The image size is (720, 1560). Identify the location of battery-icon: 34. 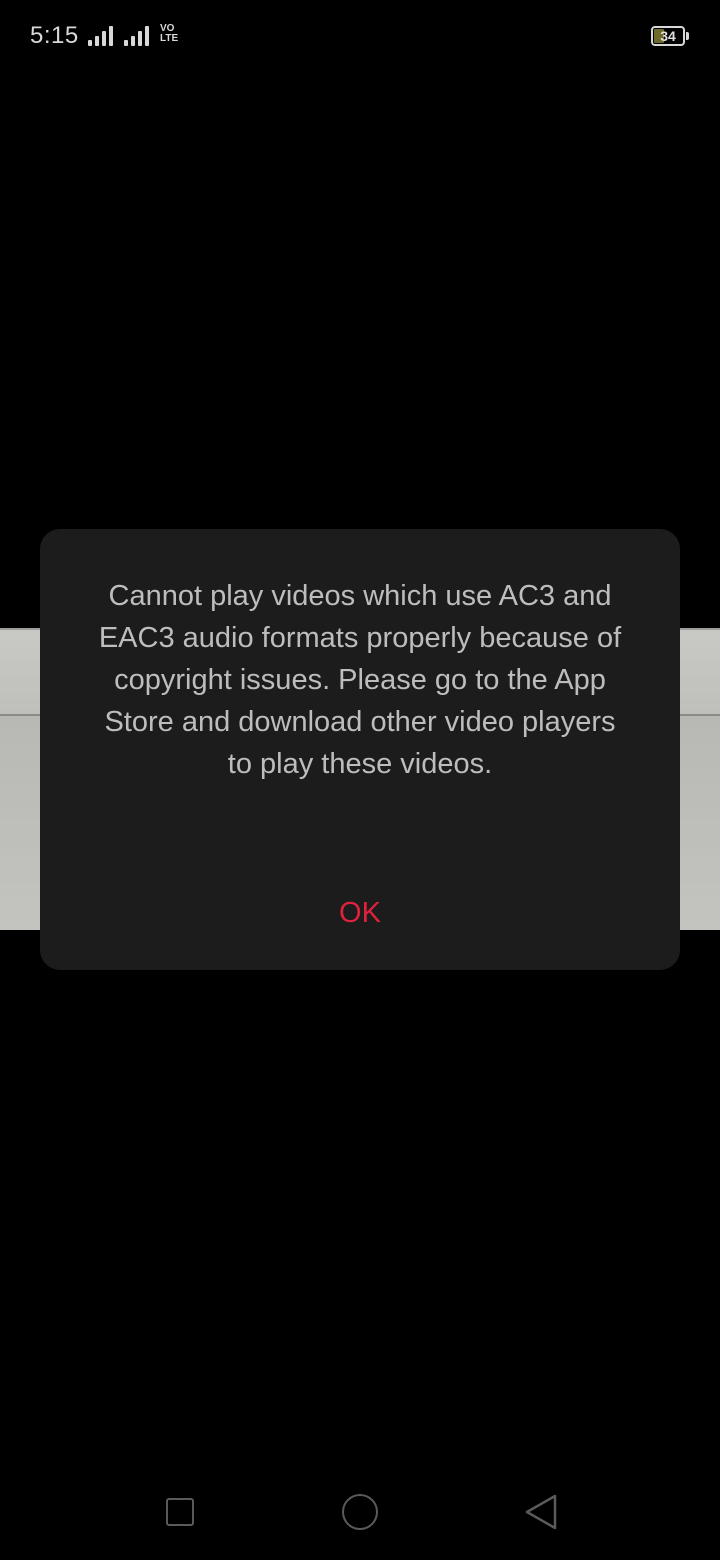
(668, 36).